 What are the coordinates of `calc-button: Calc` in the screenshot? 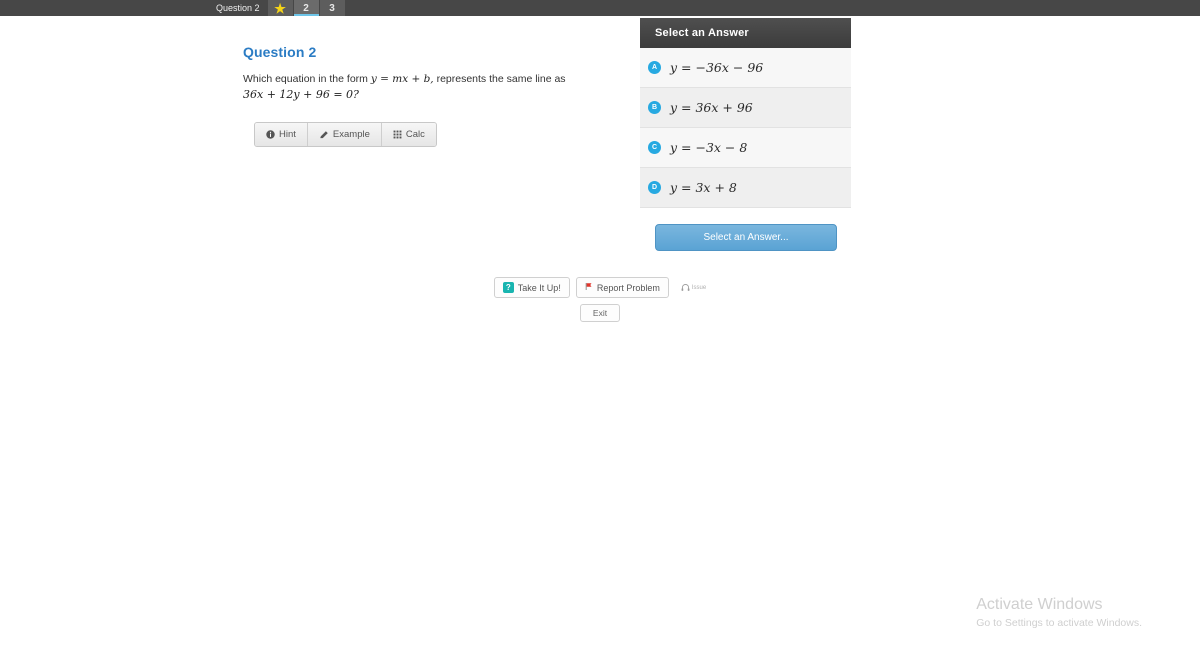 It's located at (408, 134).